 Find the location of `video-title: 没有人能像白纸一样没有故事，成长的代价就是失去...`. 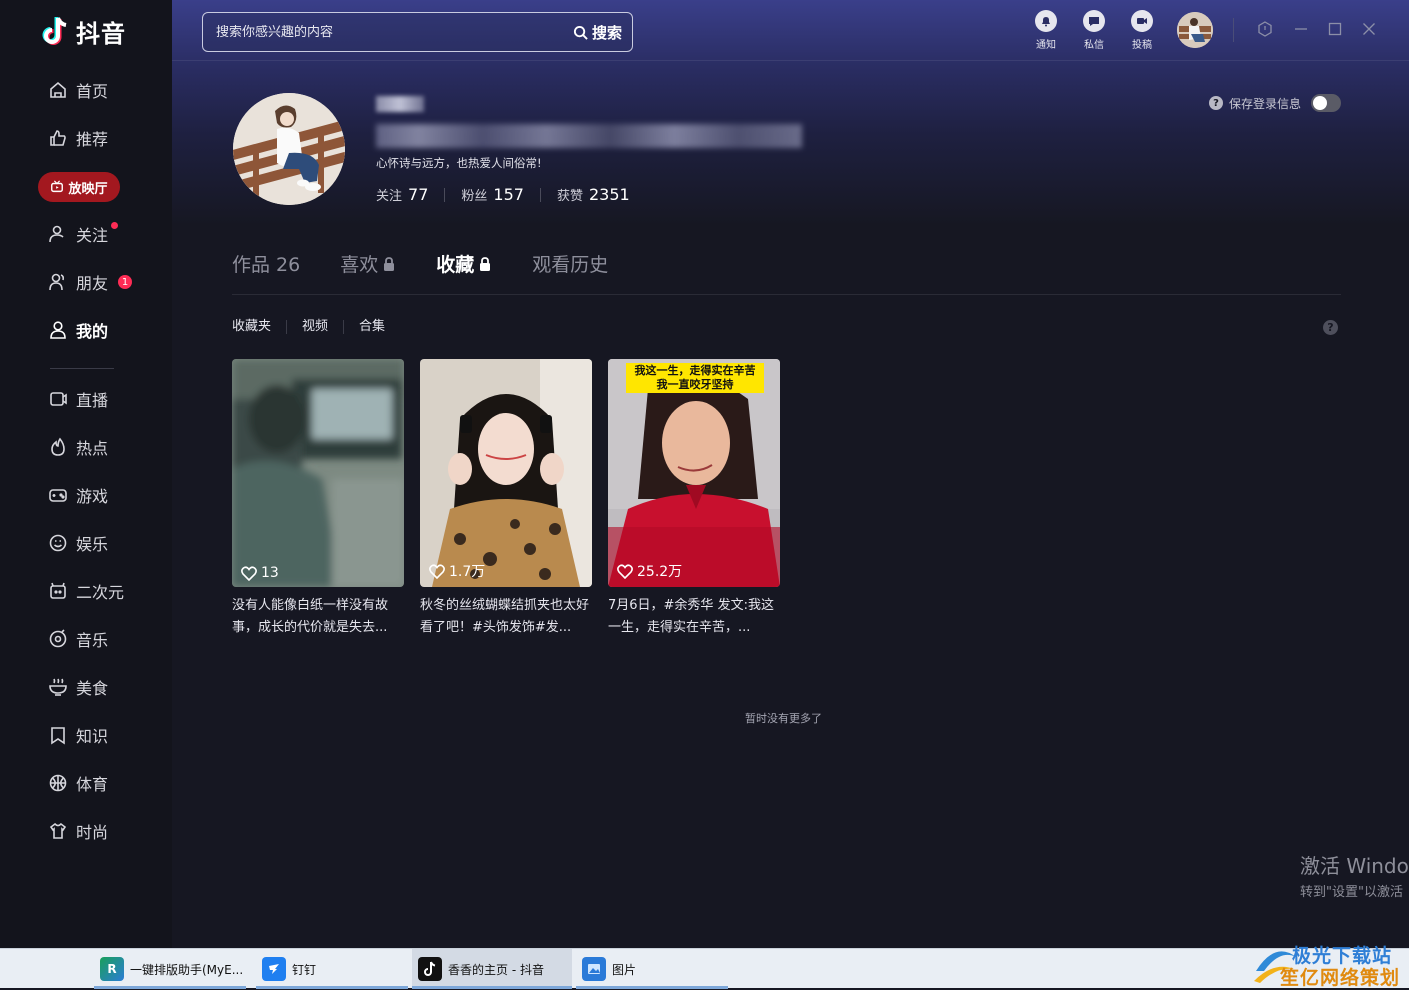

video-title: 没有人能像白纸一样没有故事，成长的代价就是失去... is located at coordinates (318, 617).